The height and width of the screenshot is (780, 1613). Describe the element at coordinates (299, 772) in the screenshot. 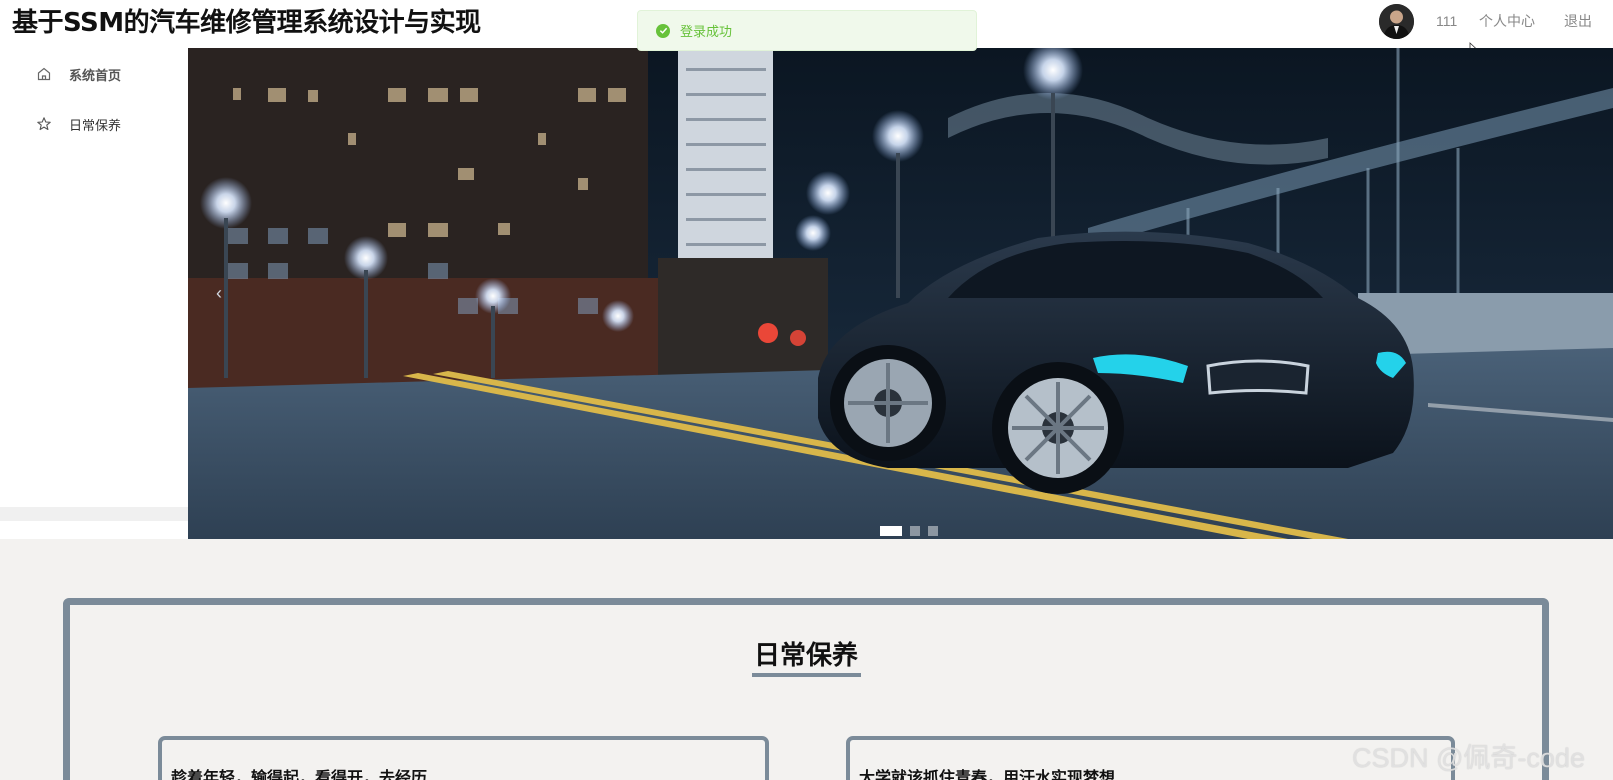

I see `card-title: 趁着年轻，输得起，看得开，去经历` at that location.